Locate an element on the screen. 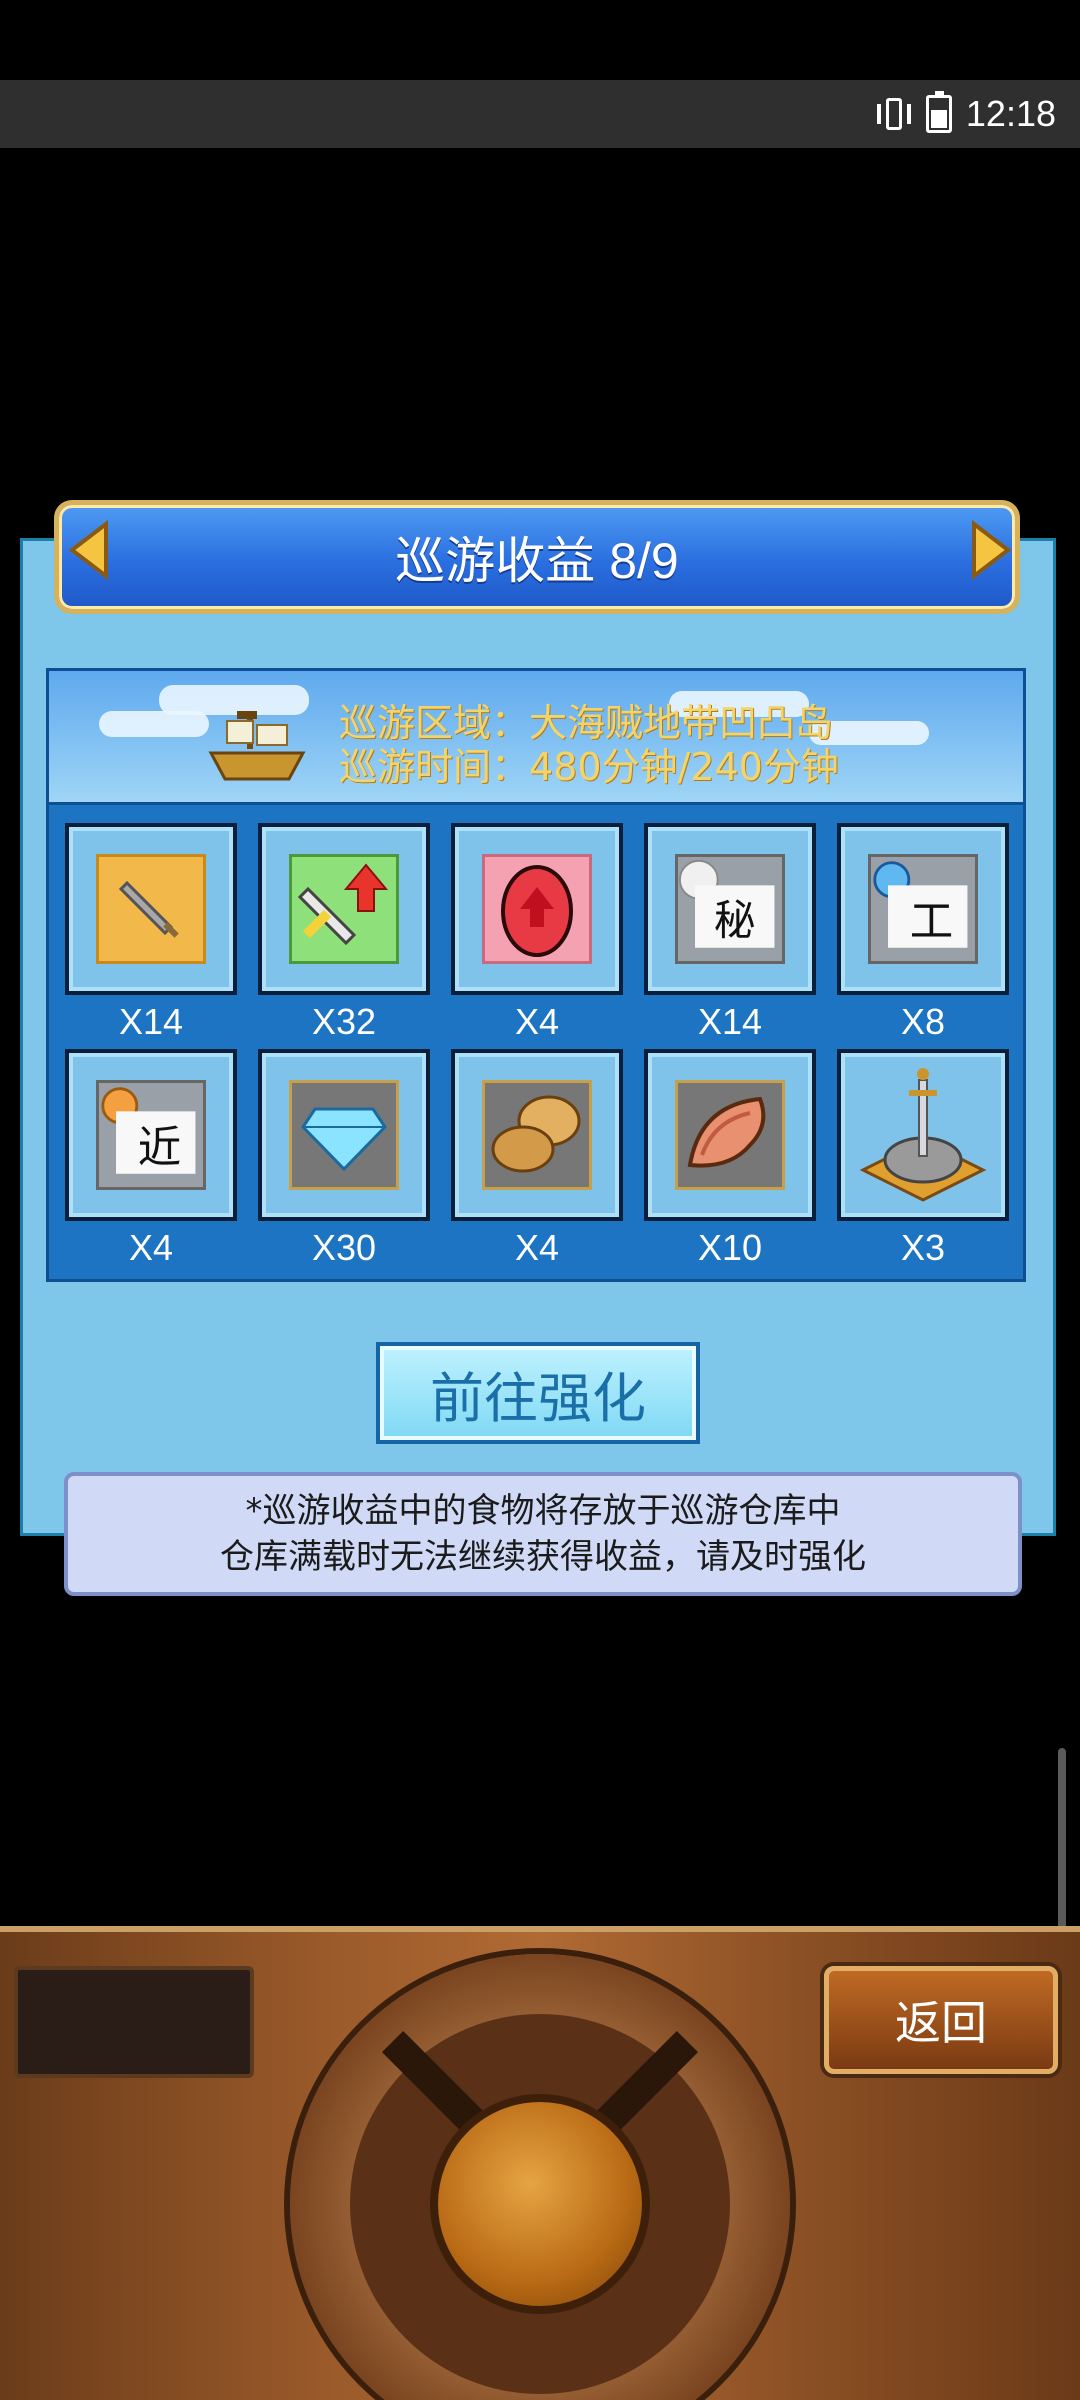  dpad-center-button is located at coordinates (540, 2204).